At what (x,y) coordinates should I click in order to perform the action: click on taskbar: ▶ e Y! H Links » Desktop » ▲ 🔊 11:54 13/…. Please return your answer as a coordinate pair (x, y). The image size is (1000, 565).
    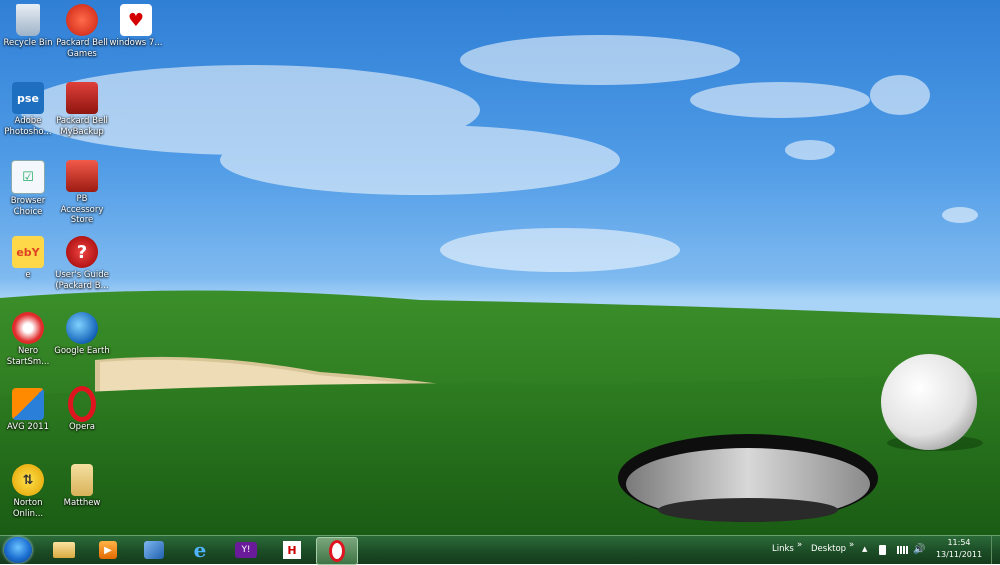
    Looking at the image, I should click on (500, 550).